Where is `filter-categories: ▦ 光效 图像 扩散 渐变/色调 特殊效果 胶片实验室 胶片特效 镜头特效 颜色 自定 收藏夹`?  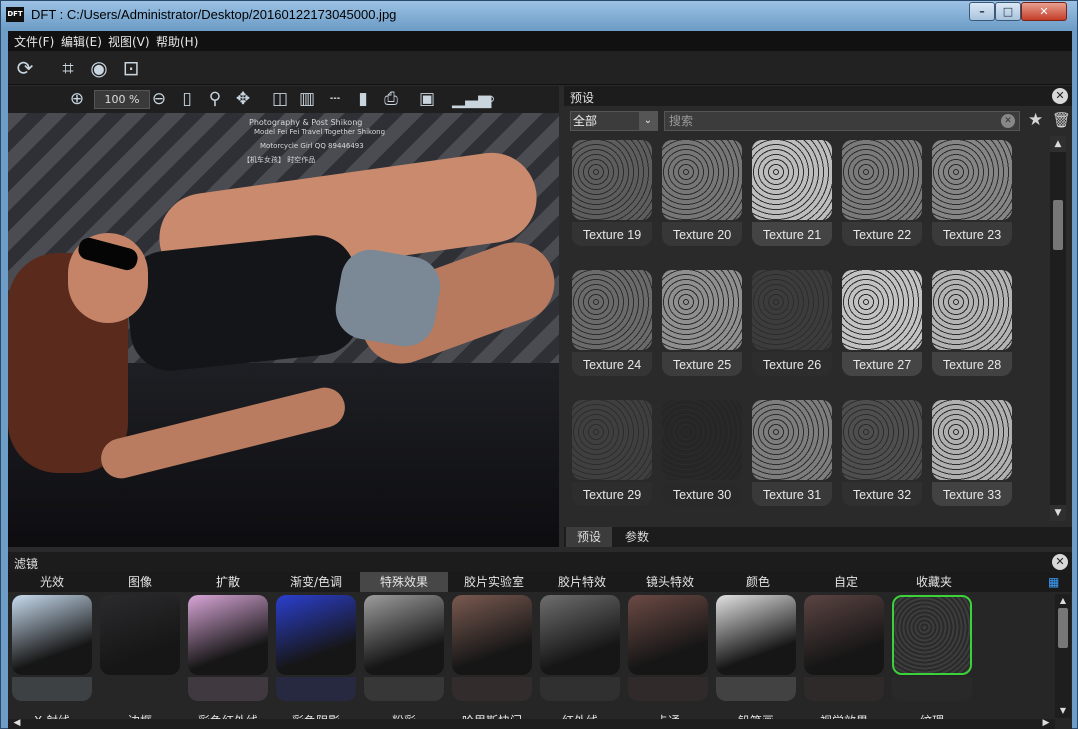
filter-categories: ▦ 光效 图像 扩散 渐变/色调 特殊效果 胶片实验室 胶片特效 镜头特效 颜色 自定 收藏夹 is located at coordinates (540, 582).